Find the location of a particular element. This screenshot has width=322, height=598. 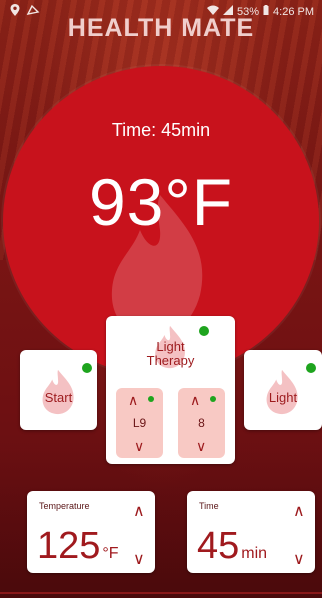

temperature-setting-value: 125 °F is located at coordinates (78, 546).